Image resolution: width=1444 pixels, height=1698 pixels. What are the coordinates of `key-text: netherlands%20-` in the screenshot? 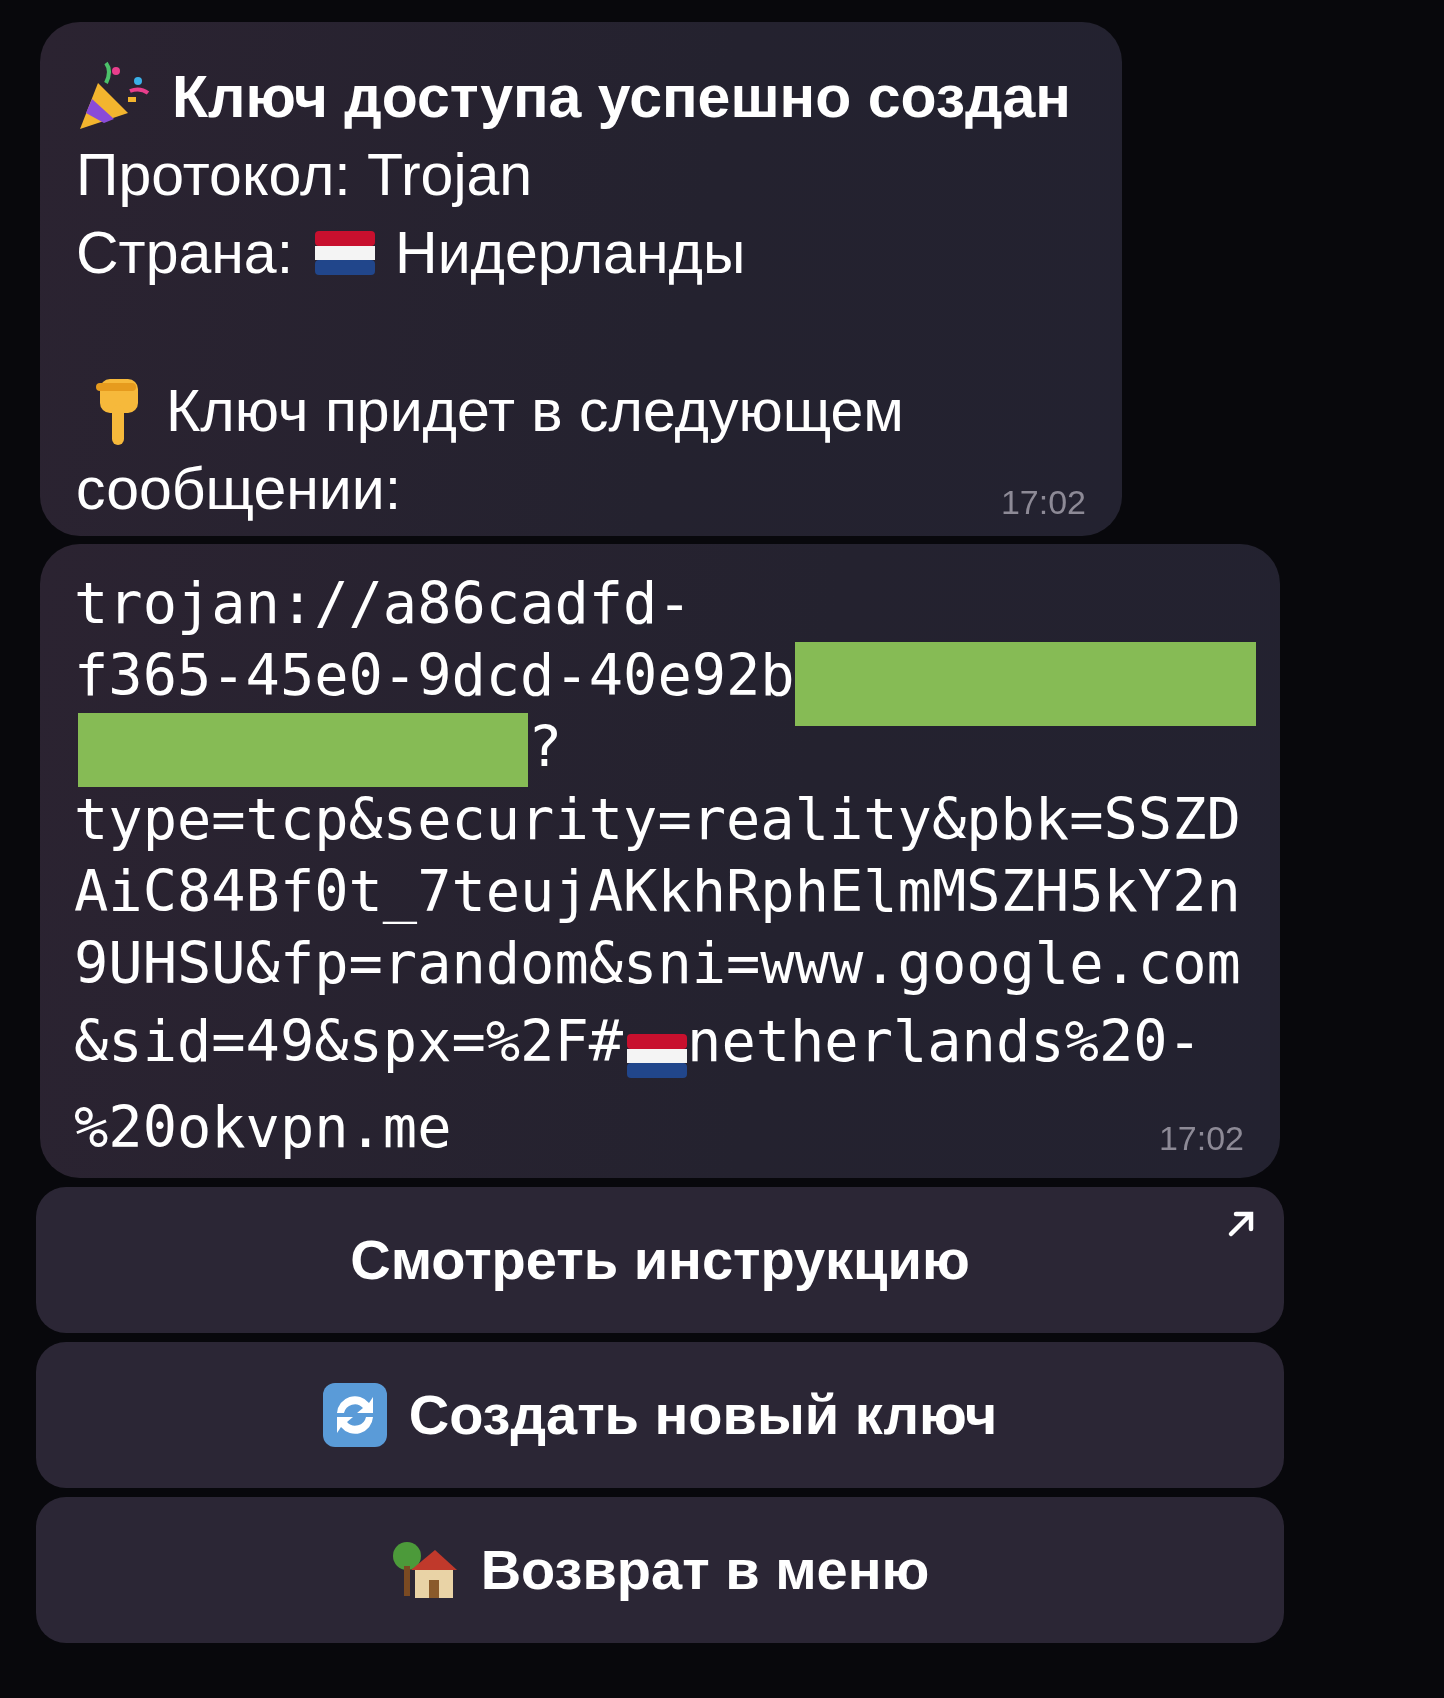 It's located at (944, 1041).